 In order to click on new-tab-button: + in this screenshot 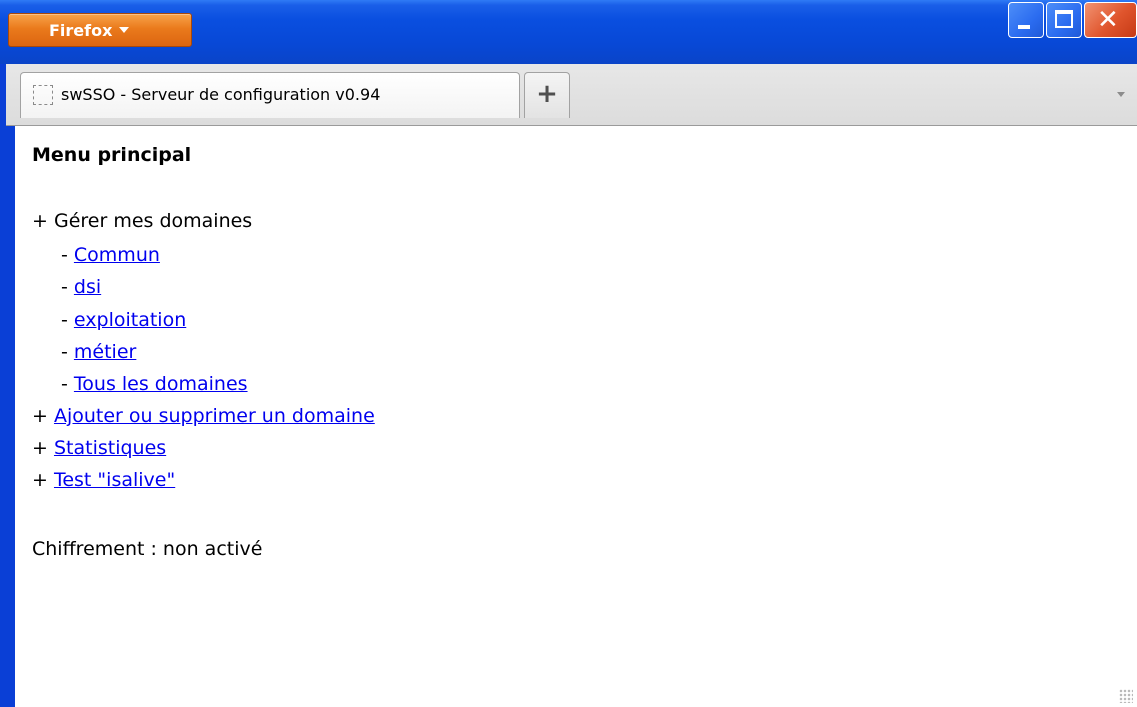, I will do `click(547, 95)`.